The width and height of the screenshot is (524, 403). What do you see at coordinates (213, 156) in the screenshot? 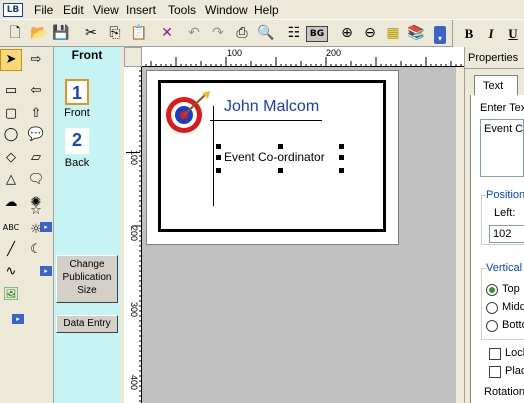
I see `divider-line` at bounding box center [213, 156].